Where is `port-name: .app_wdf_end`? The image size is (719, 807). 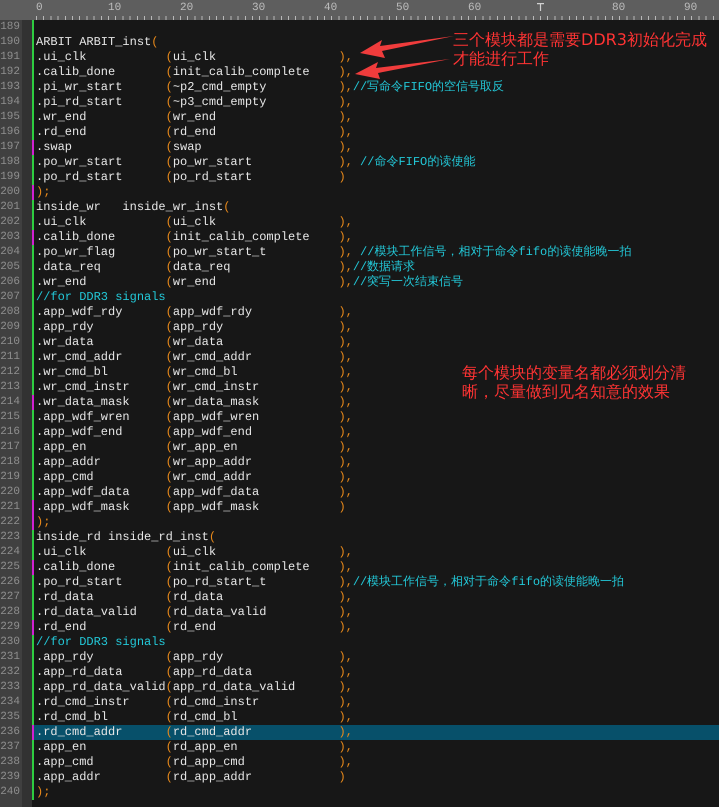 port-name: .app_wdf_end is located at coordinates (80, 432).